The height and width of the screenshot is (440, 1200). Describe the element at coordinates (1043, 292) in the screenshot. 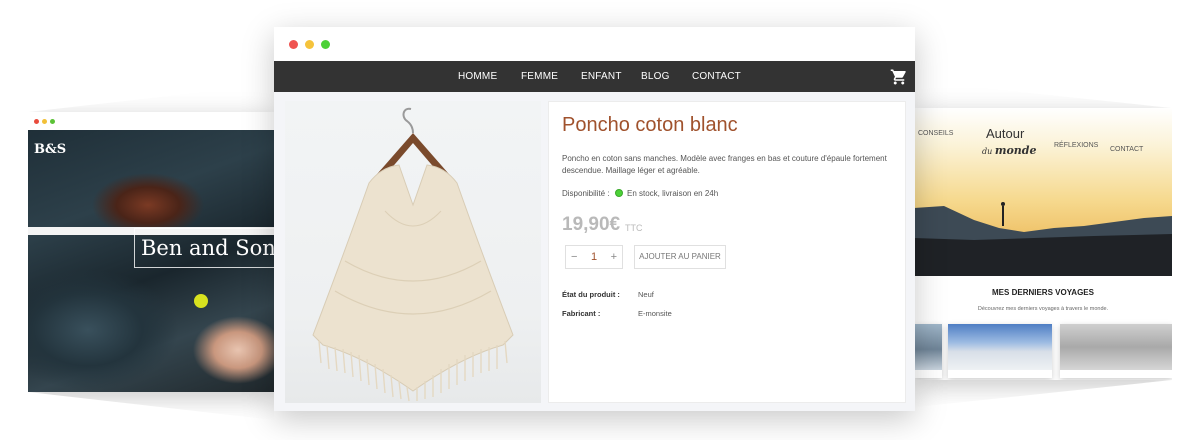

I see `right-section-title: MES DERNIERS VOYAGES` at that location.